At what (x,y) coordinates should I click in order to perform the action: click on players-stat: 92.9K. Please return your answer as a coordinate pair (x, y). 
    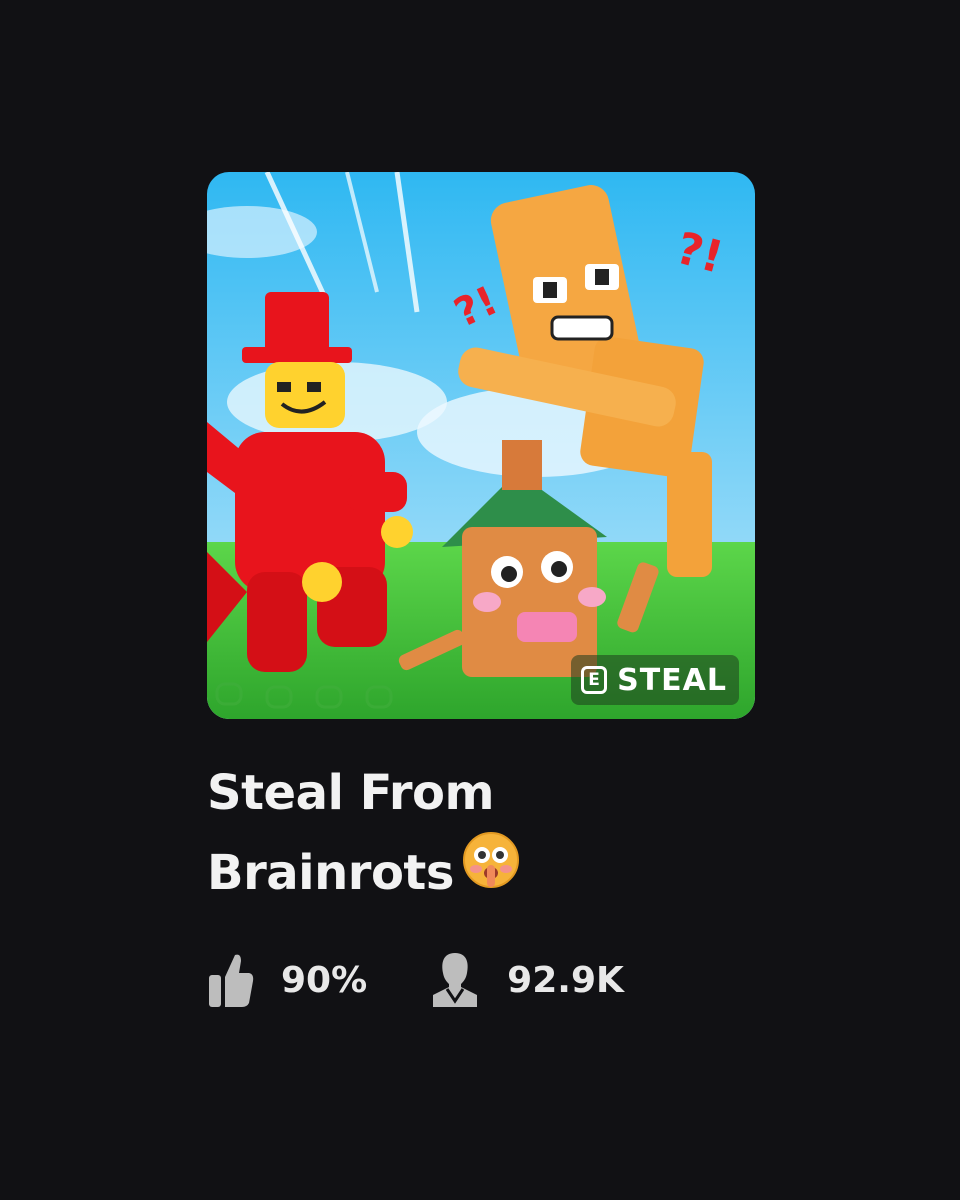
    Looking at the image, I should click on (526, 980).